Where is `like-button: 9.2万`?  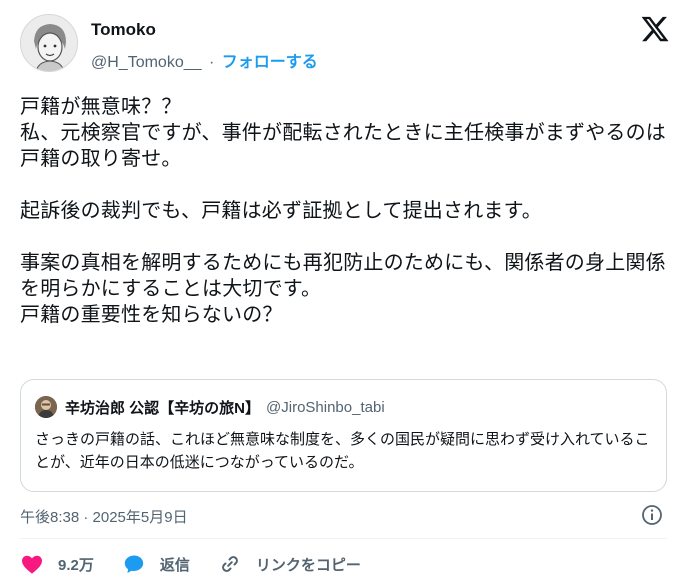
like-button: 9.2万 is located at coordinates (57, 564).